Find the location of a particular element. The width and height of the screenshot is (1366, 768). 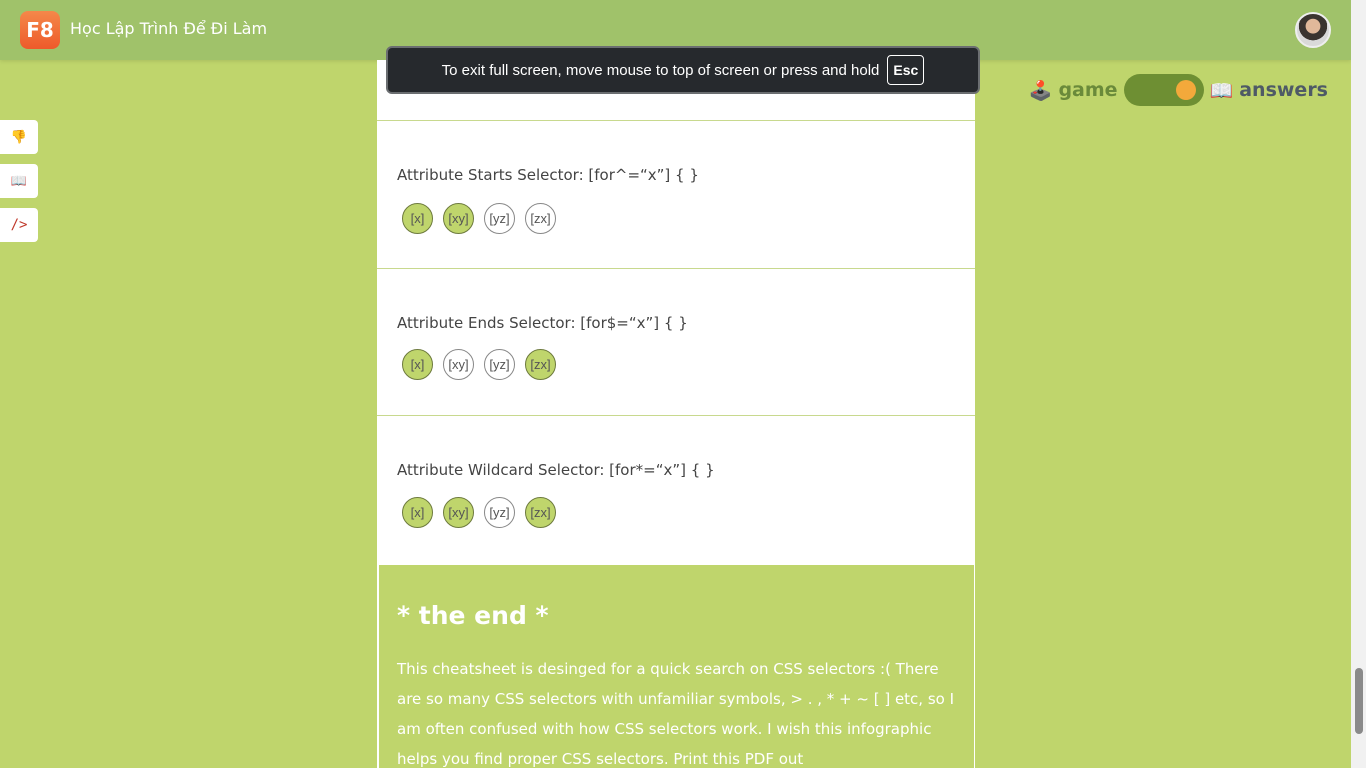

game-label: game is located at coordinates (1088, 90).